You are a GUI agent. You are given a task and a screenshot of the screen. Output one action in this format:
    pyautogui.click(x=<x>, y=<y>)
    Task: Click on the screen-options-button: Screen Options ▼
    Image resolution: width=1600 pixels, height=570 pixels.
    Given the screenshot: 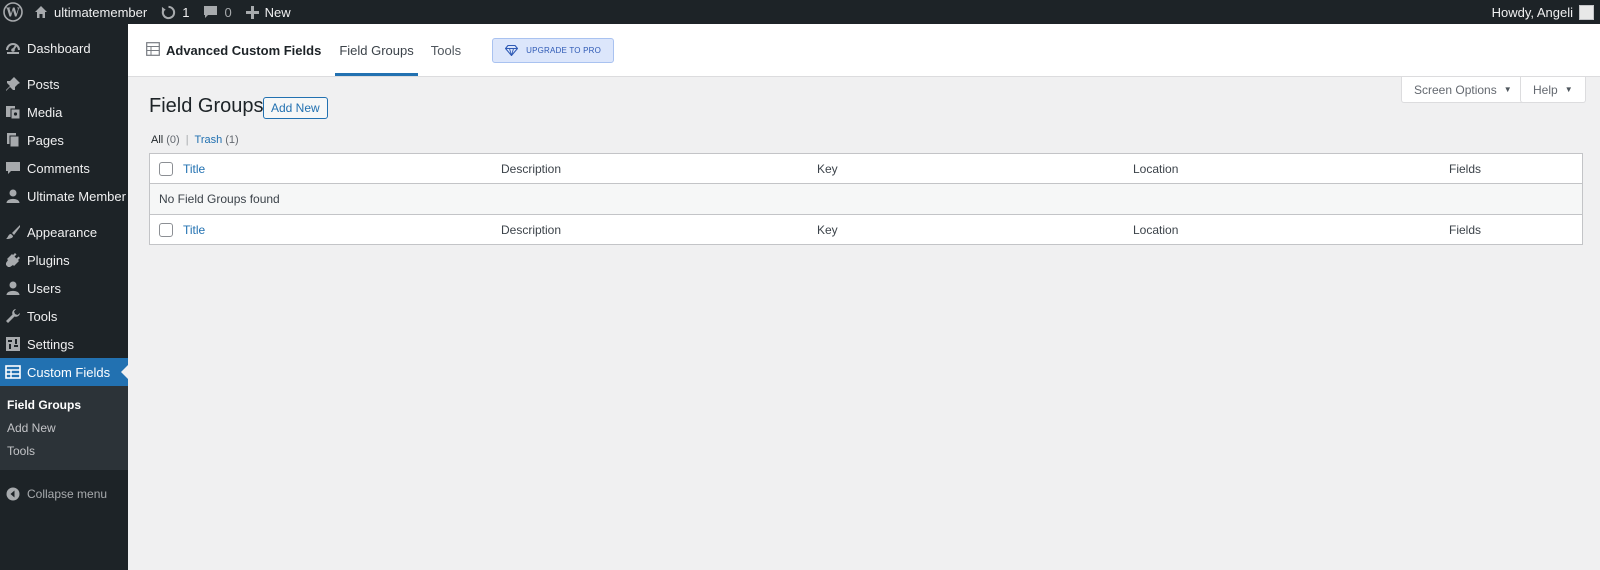 What is the action you would take?
    pyautogui.click(x=1463, y=90)
    